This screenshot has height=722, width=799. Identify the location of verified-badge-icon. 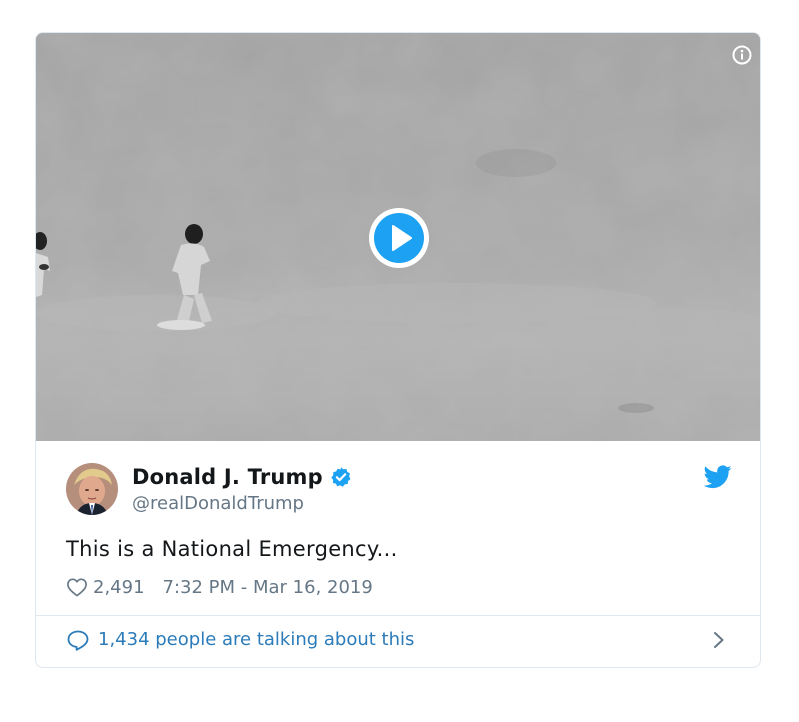
(341, 477).